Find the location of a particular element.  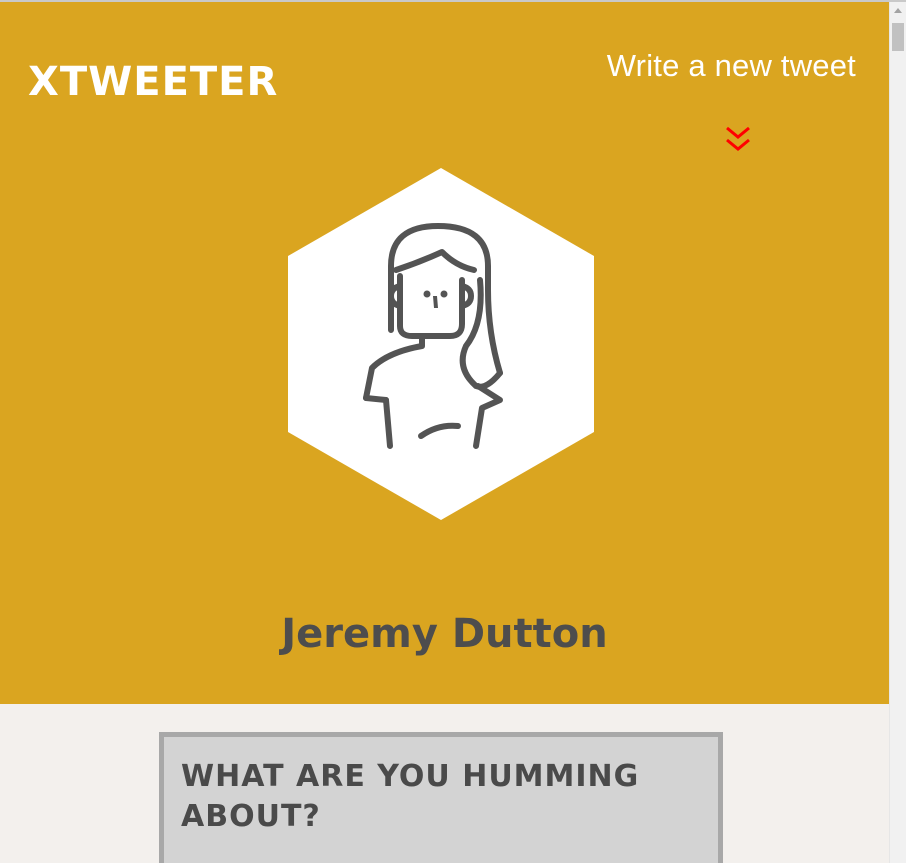

profile-name: Jeremy Dutton is located at coordinates (444, 634).